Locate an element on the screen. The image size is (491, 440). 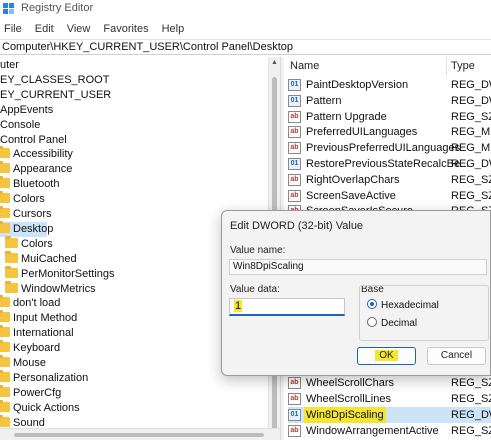
value-type: REG_SZ is located at coordinates (471, 431).